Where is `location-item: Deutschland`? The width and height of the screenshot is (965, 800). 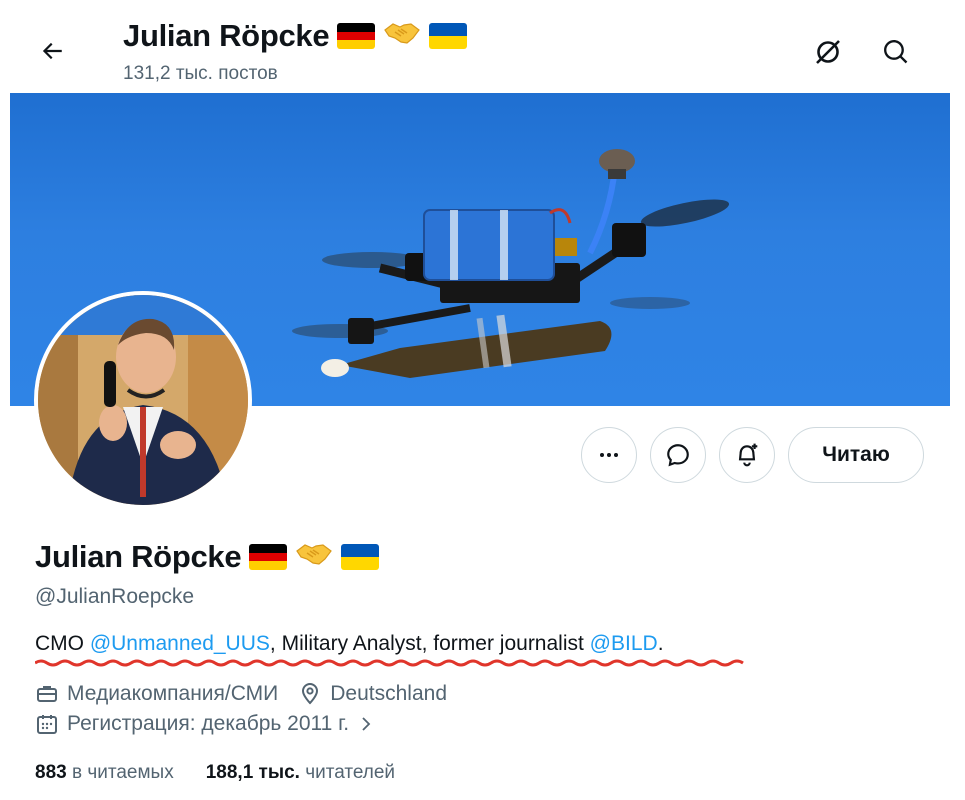
location-item: Deutschland is located at coordinates (372, 694).